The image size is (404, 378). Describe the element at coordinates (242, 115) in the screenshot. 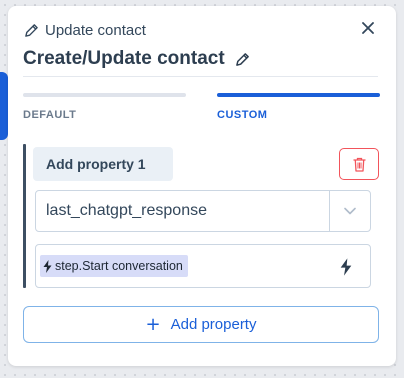

I see `tab-label: CUSTOM` at that location.